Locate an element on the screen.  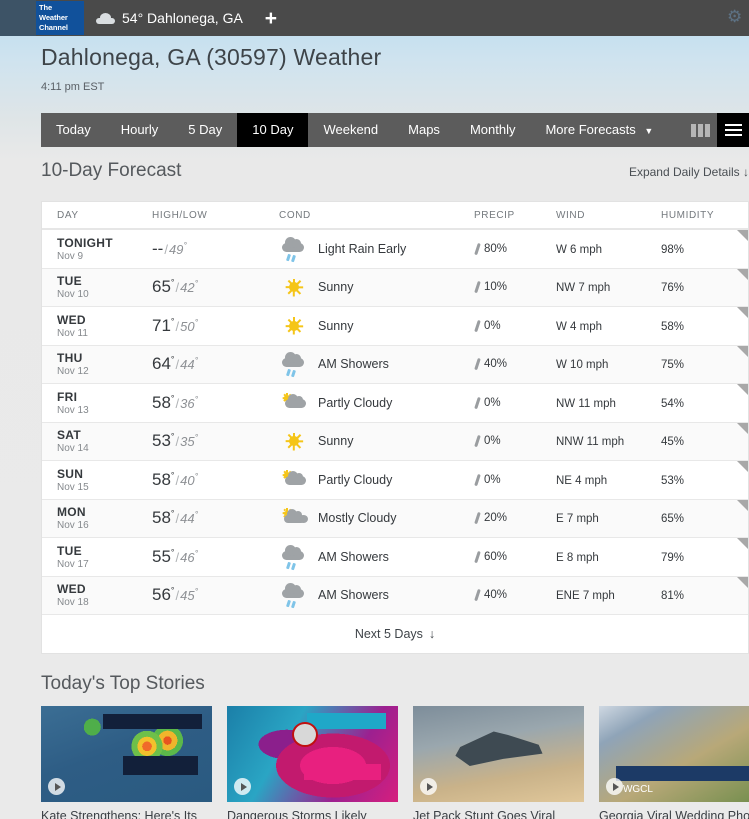
humidity-value: 65% is located at coordinates (673, 519).